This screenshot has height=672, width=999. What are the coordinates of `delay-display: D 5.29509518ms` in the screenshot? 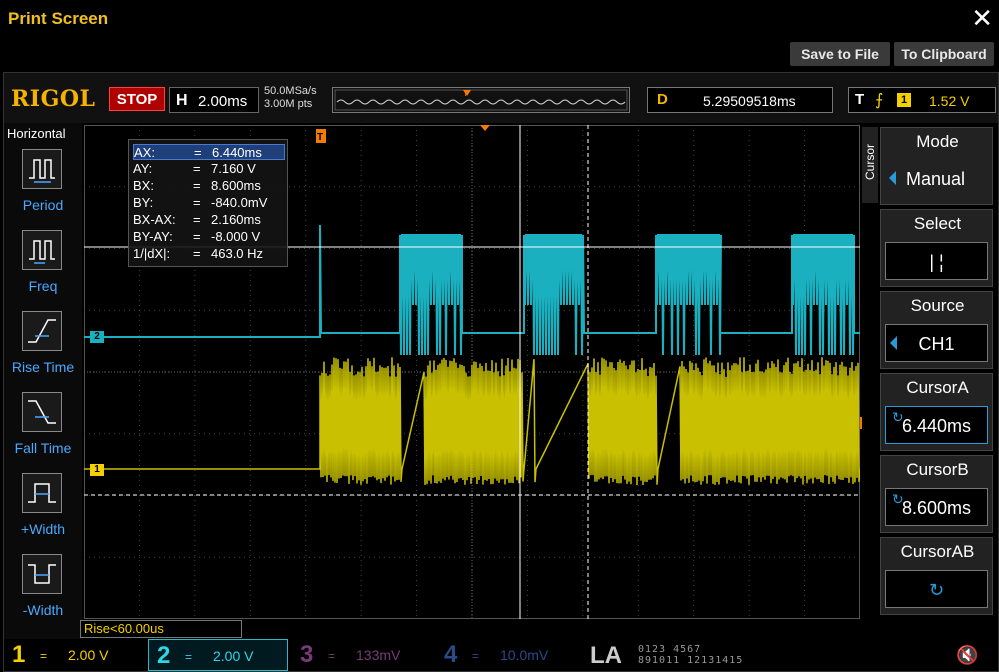 It's located at (740, 100).